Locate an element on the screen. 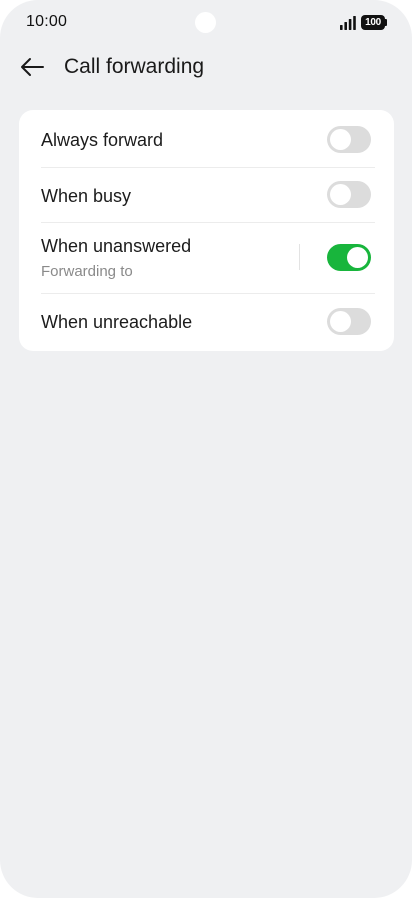 This screenshot has height=898, width=412. battery-icon: 100 is located at coordinates (374, 22).